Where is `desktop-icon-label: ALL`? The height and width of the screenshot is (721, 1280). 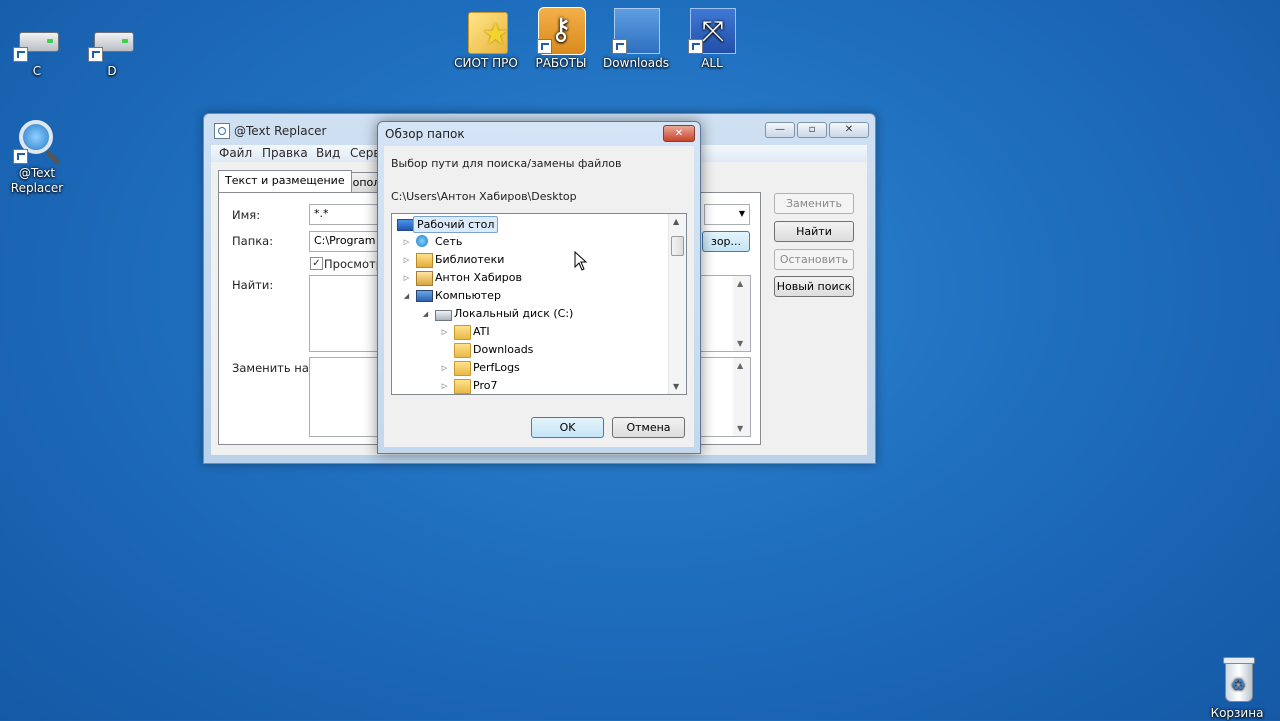
desktop-icon-label: ALL is located at coordinates (712, 63).